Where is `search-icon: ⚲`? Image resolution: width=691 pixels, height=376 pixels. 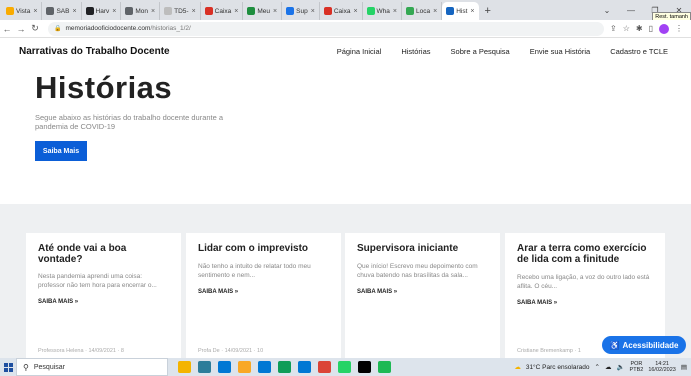 search-icon: ⚲ is located at coordinates (26, 367).